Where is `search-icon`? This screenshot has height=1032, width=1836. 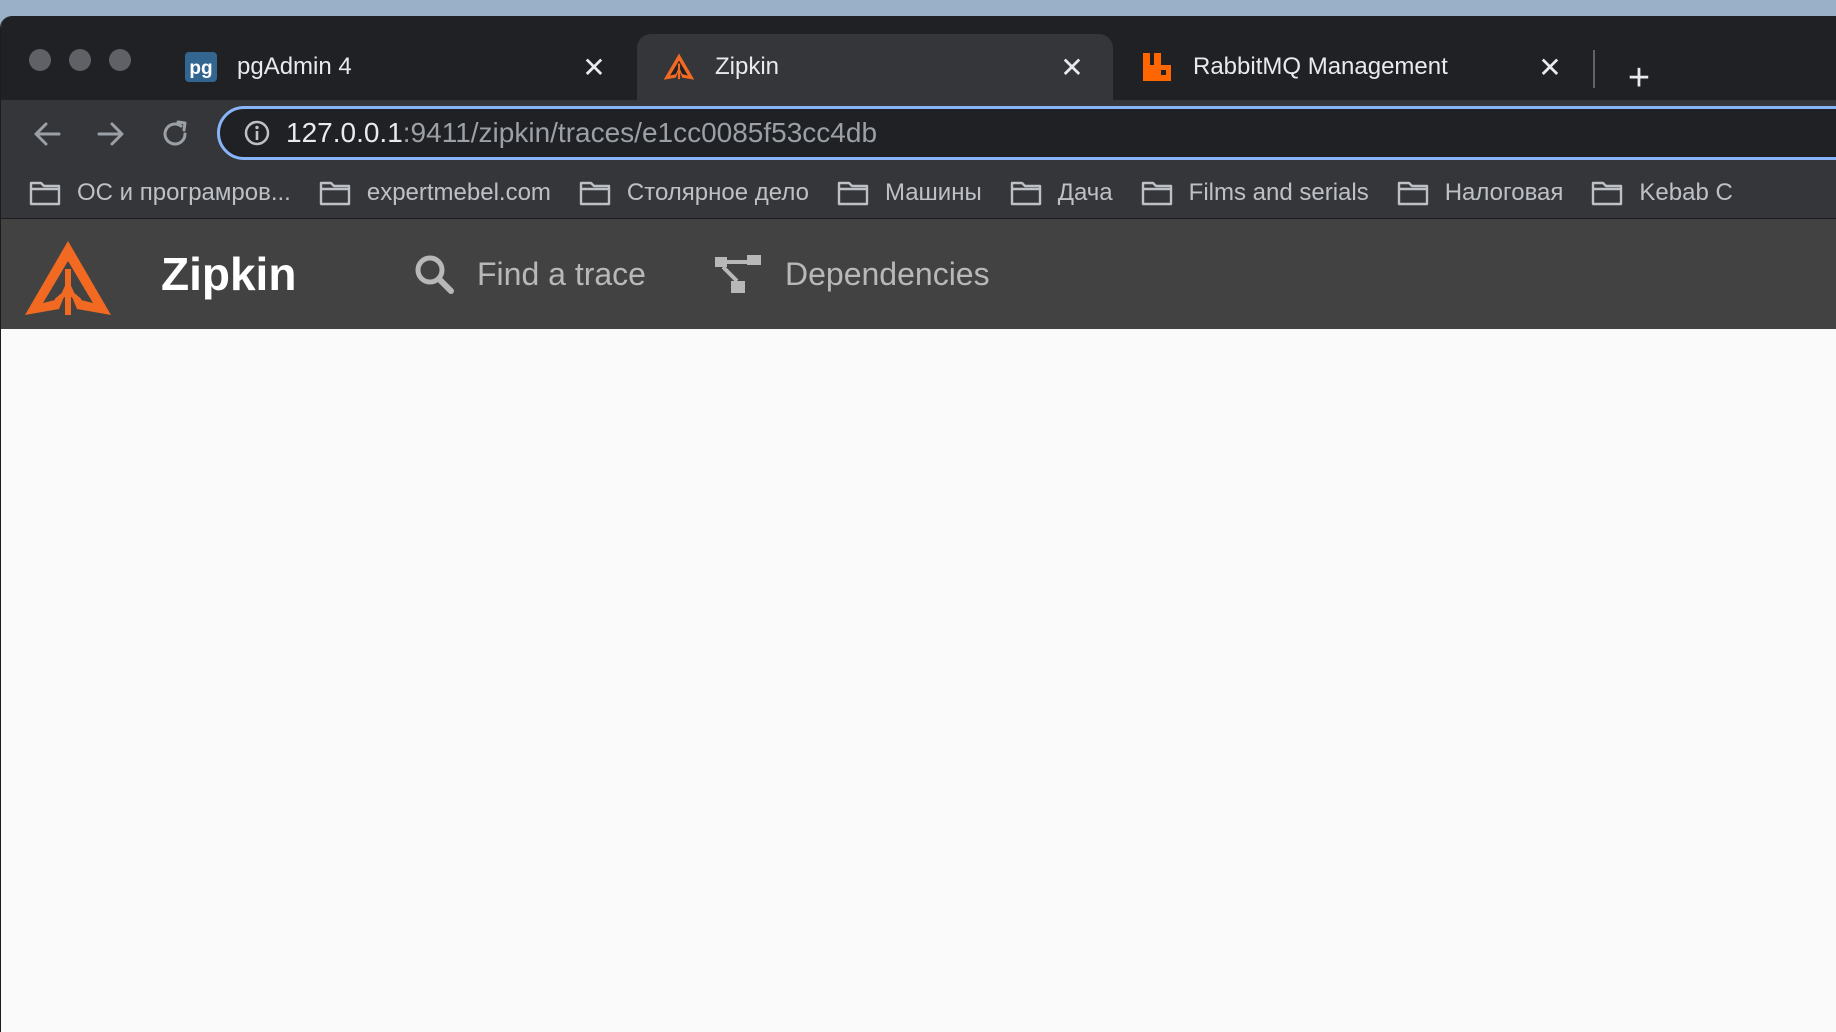
search-icon is located at coordinates (434, 274).